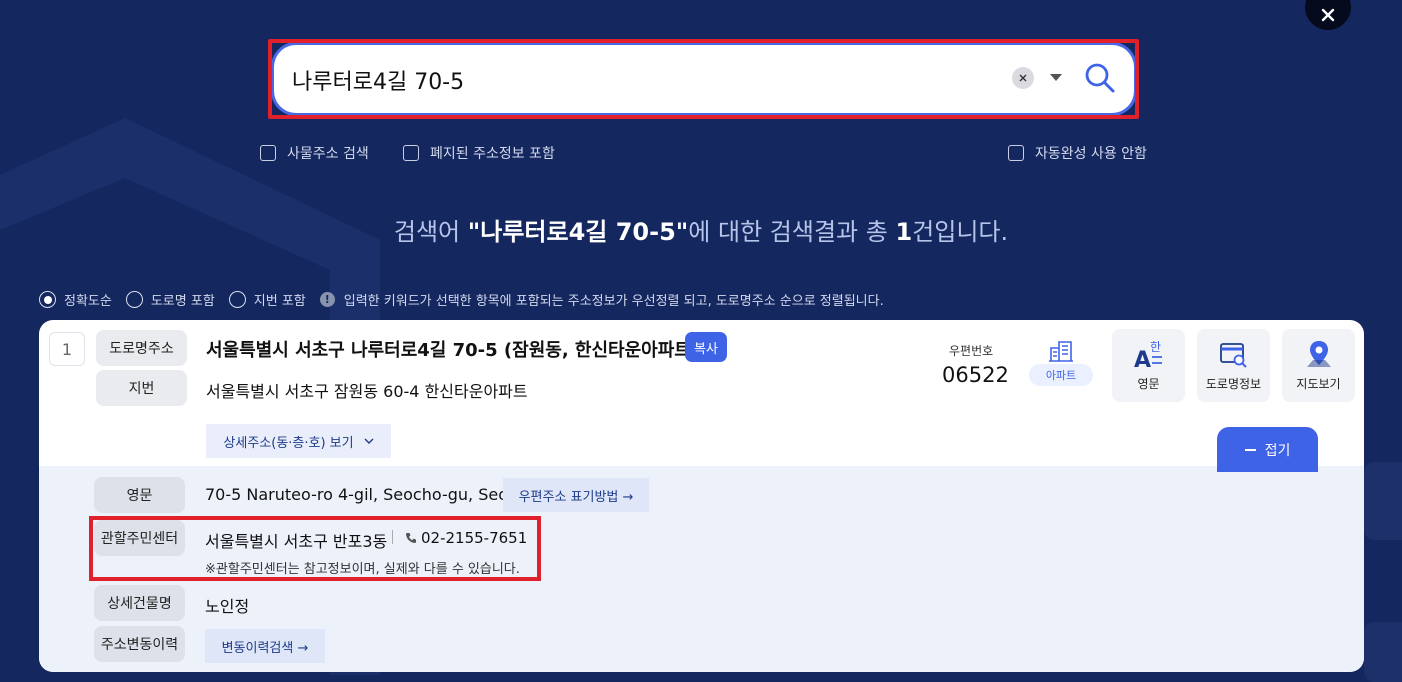 This screenshot has height=682, width=1402. What do you see at coordinates (88, 301) in the screenshot?
I see `sort-label: 정확도순` at bounding box center [88, 301].